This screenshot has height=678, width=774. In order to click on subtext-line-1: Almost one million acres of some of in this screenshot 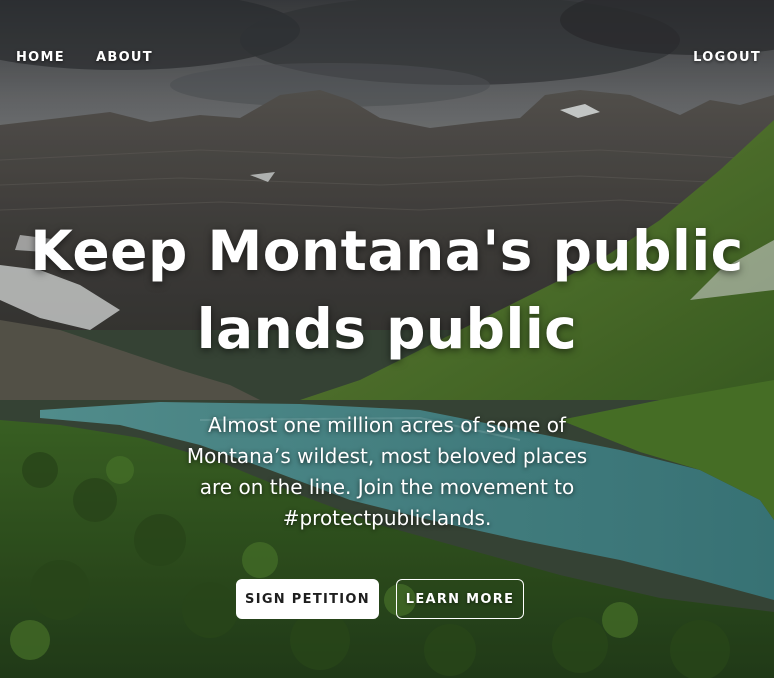, I will do `click(387, 425)`.